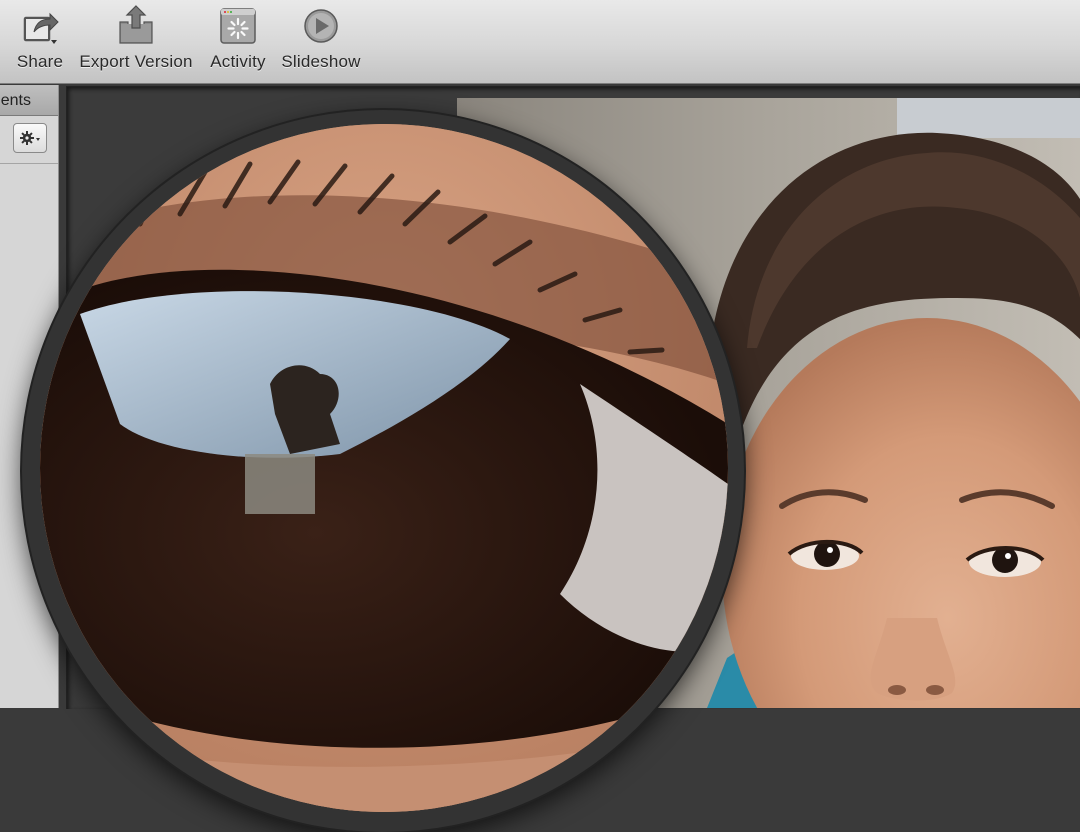 The image size is (1080, 832). I want to click on slideshow-button: Slideshow, so click(321, 42).